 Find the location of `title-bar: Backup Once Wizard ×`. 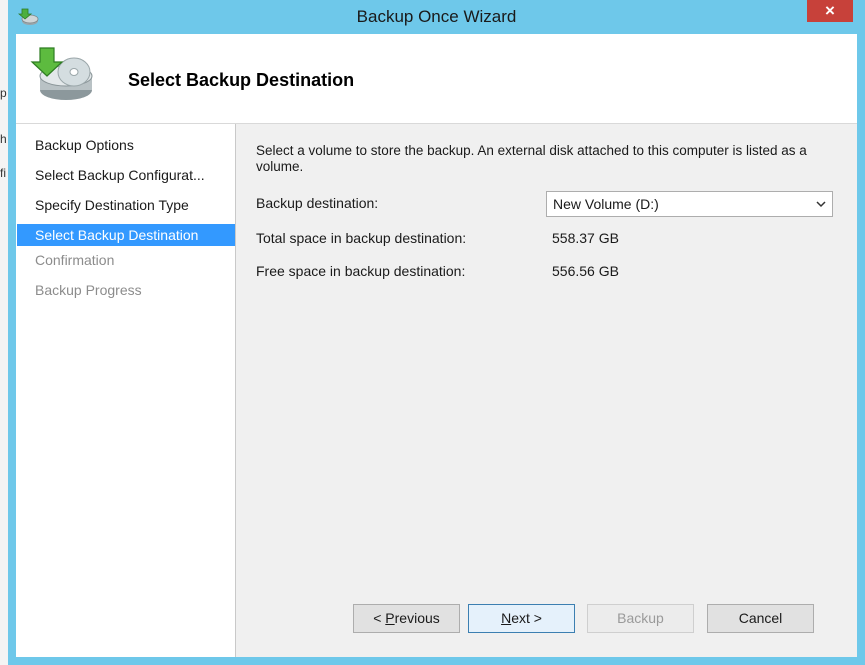

title-bar: Backup Once Wizard × is located at coordinates (436, 17).